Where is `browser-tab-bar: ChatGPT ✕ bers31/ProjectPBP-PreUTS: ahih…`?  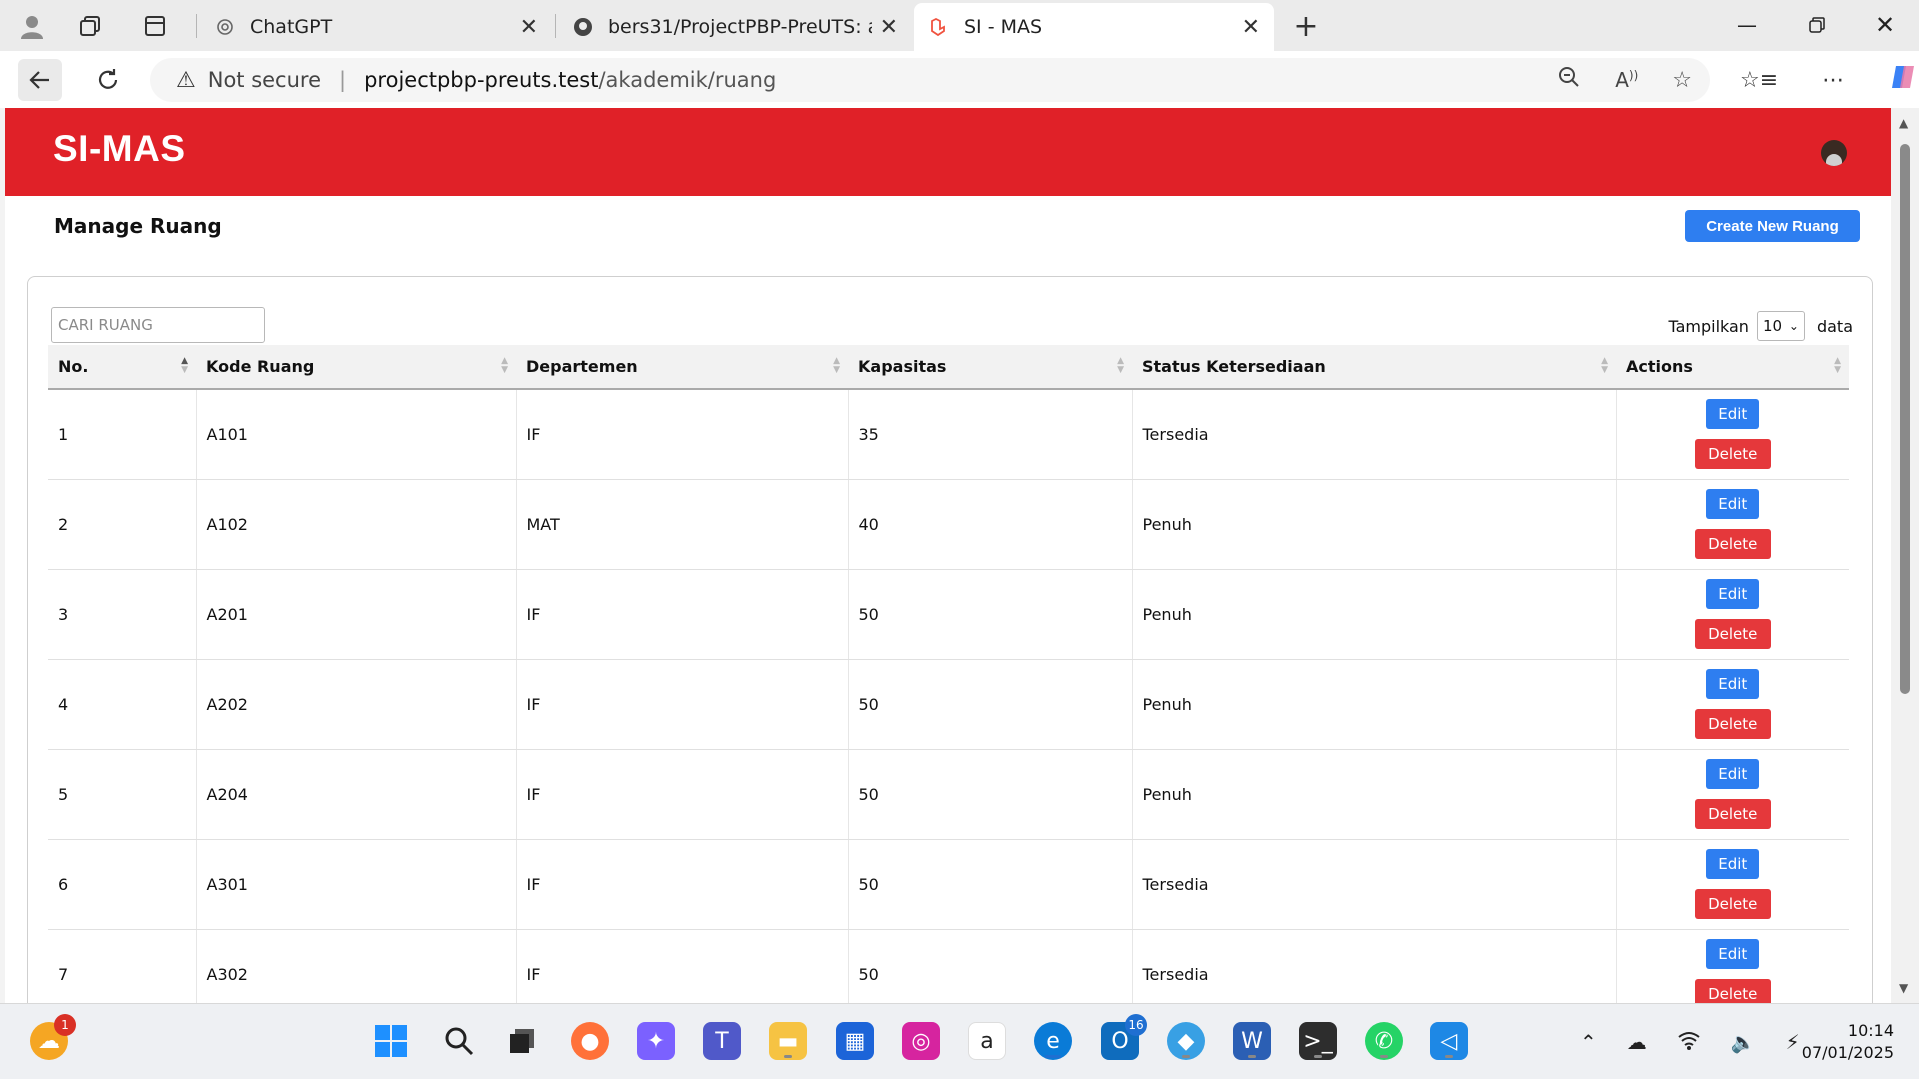
browser-tab-bar: ChatGPT ✕ bers31/ProjectPBP-PreUTS: ahih… is located at coordinates (959, 25).